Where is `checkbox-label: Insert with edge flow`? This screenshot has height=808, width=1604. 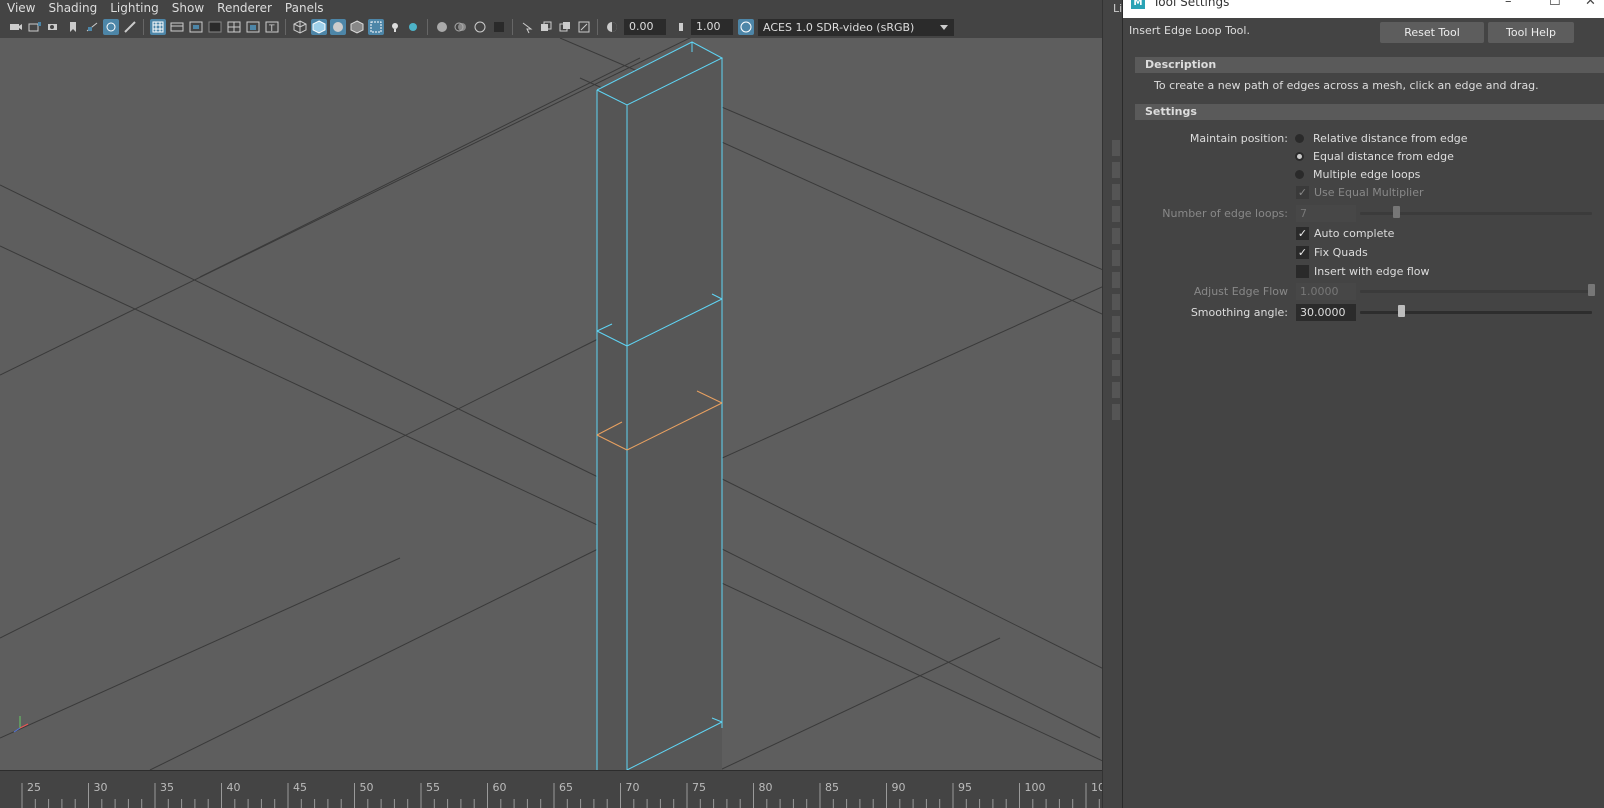
checkbox-label: Insert with edge flow is located at coordinates (1372, 271).